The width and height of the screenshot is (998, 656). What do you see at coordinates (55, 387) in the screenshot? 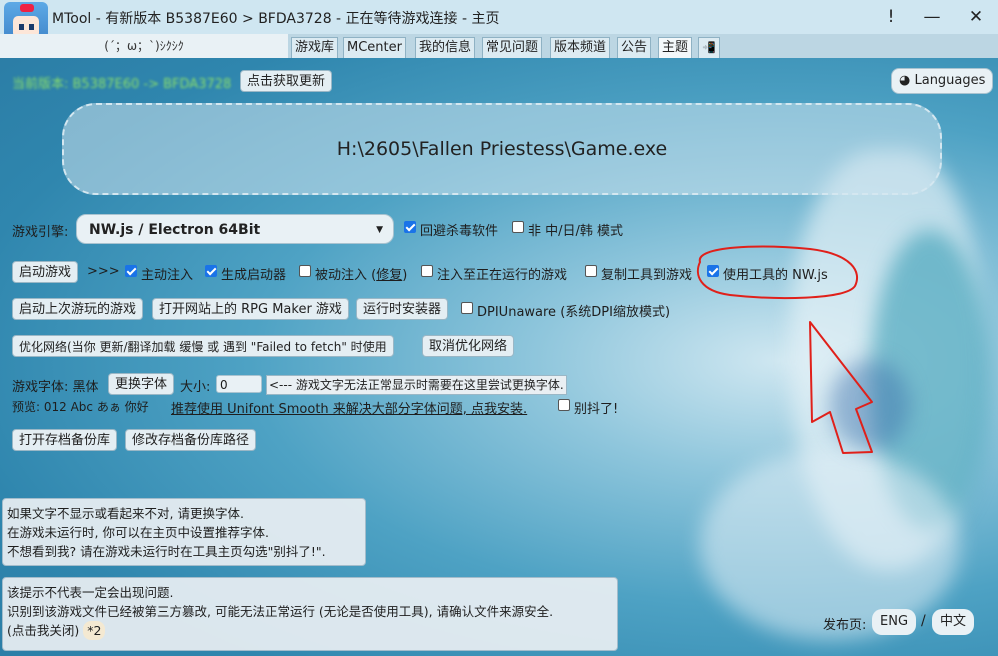
I see `game-font-label: 游戏字体: 黑体` at bounding box center [55, 387].